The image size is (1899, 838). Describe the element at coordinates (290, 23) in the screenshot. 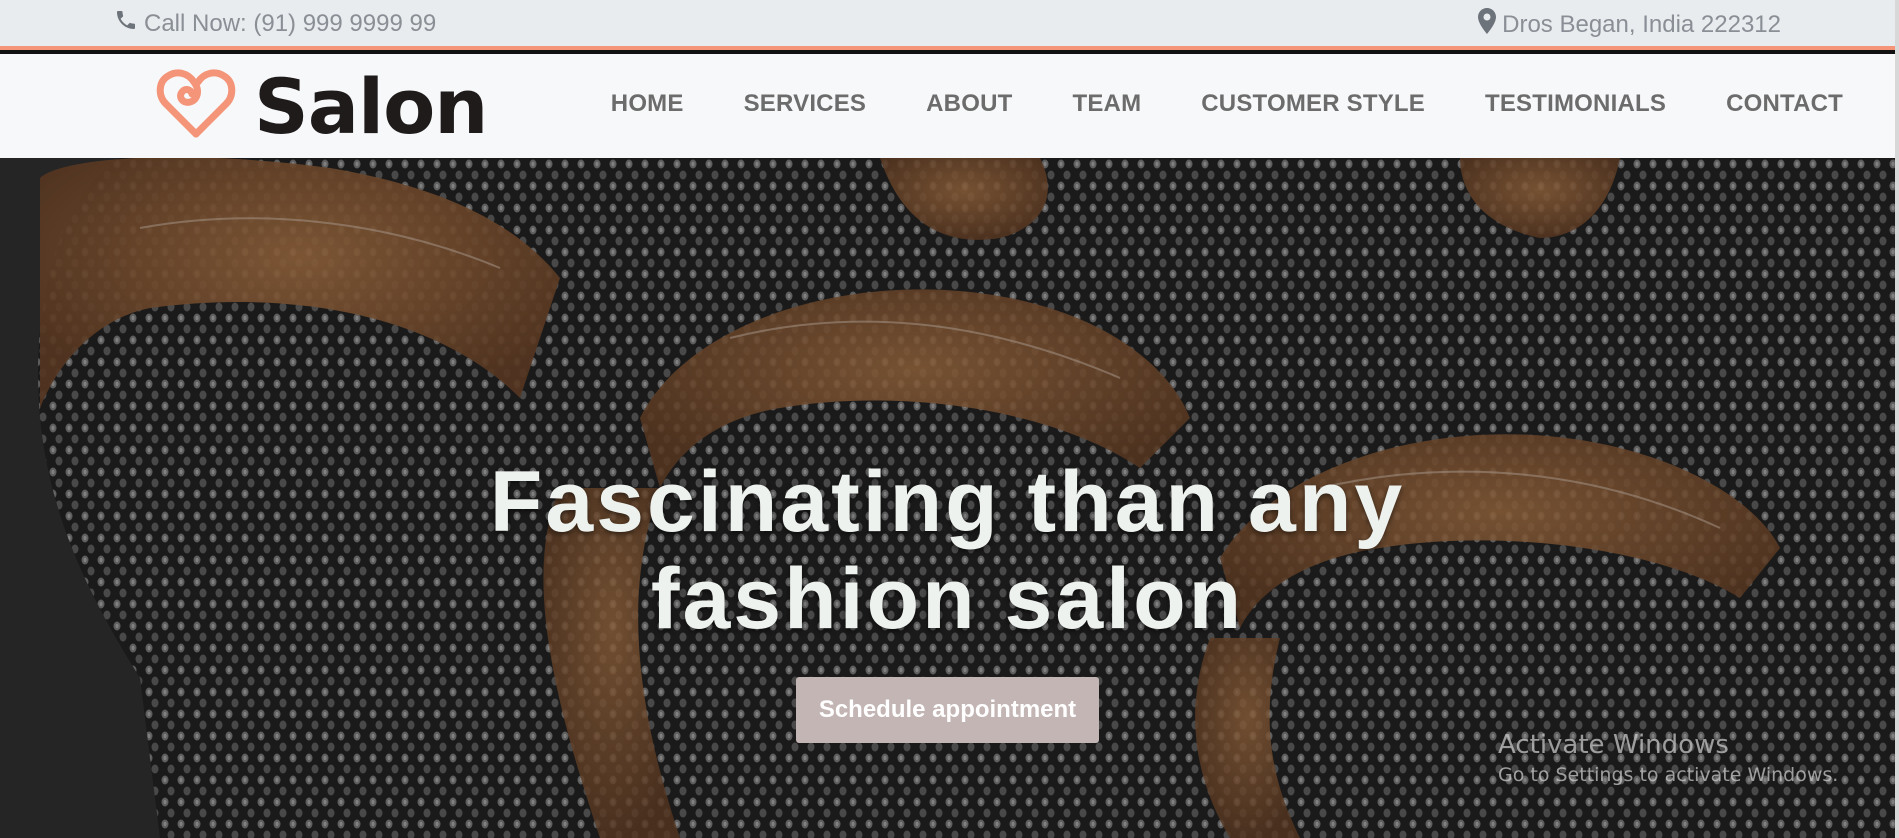

I see `phone-text: Call Now: (91) 999 9999 99` at that location.